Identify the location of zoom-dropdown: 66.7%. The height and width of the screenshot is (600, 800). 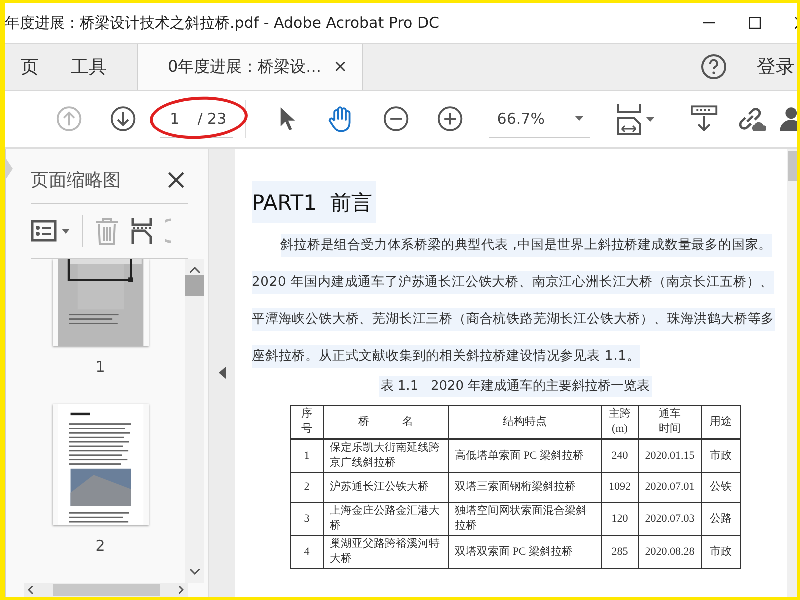
(539, 119).